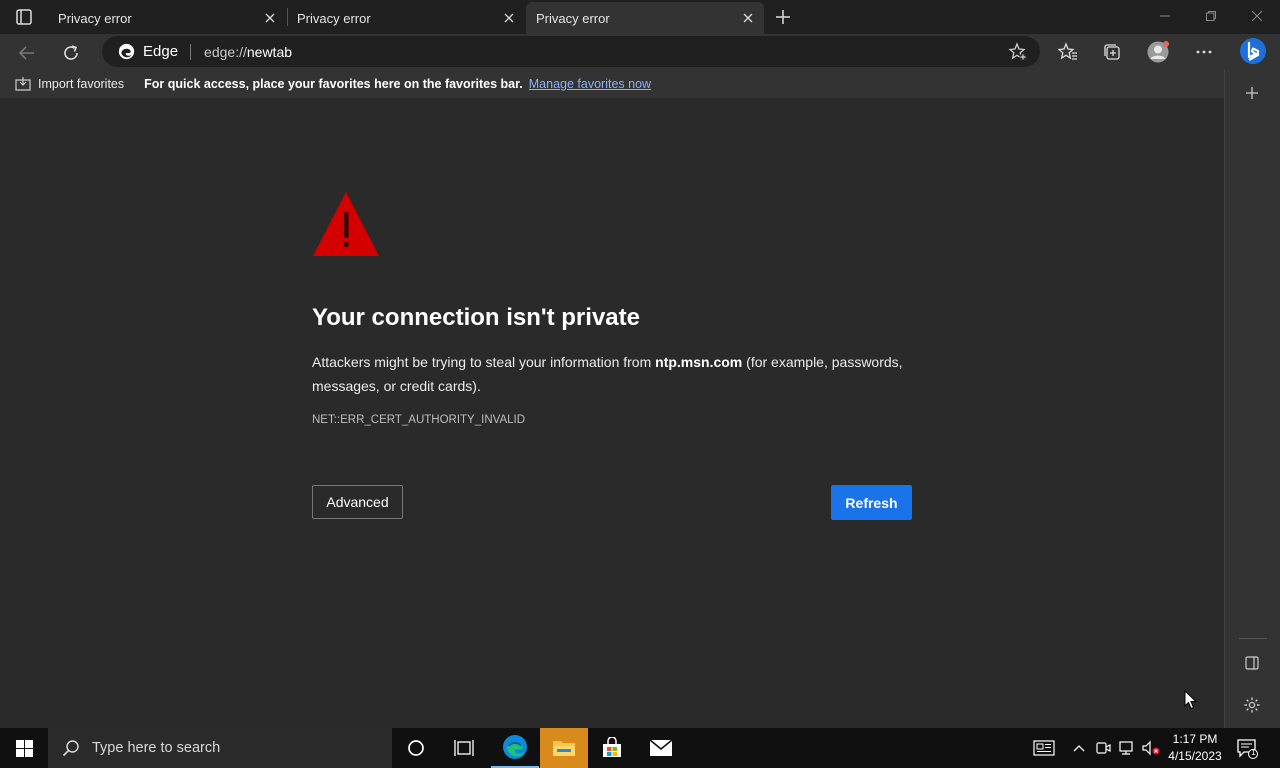 This screenshot has width=1280, height=768. What do you see at coordinates (225, 51) in the screenshot?
I see `url-scheme: edge://` at bounding box center [225, 51].